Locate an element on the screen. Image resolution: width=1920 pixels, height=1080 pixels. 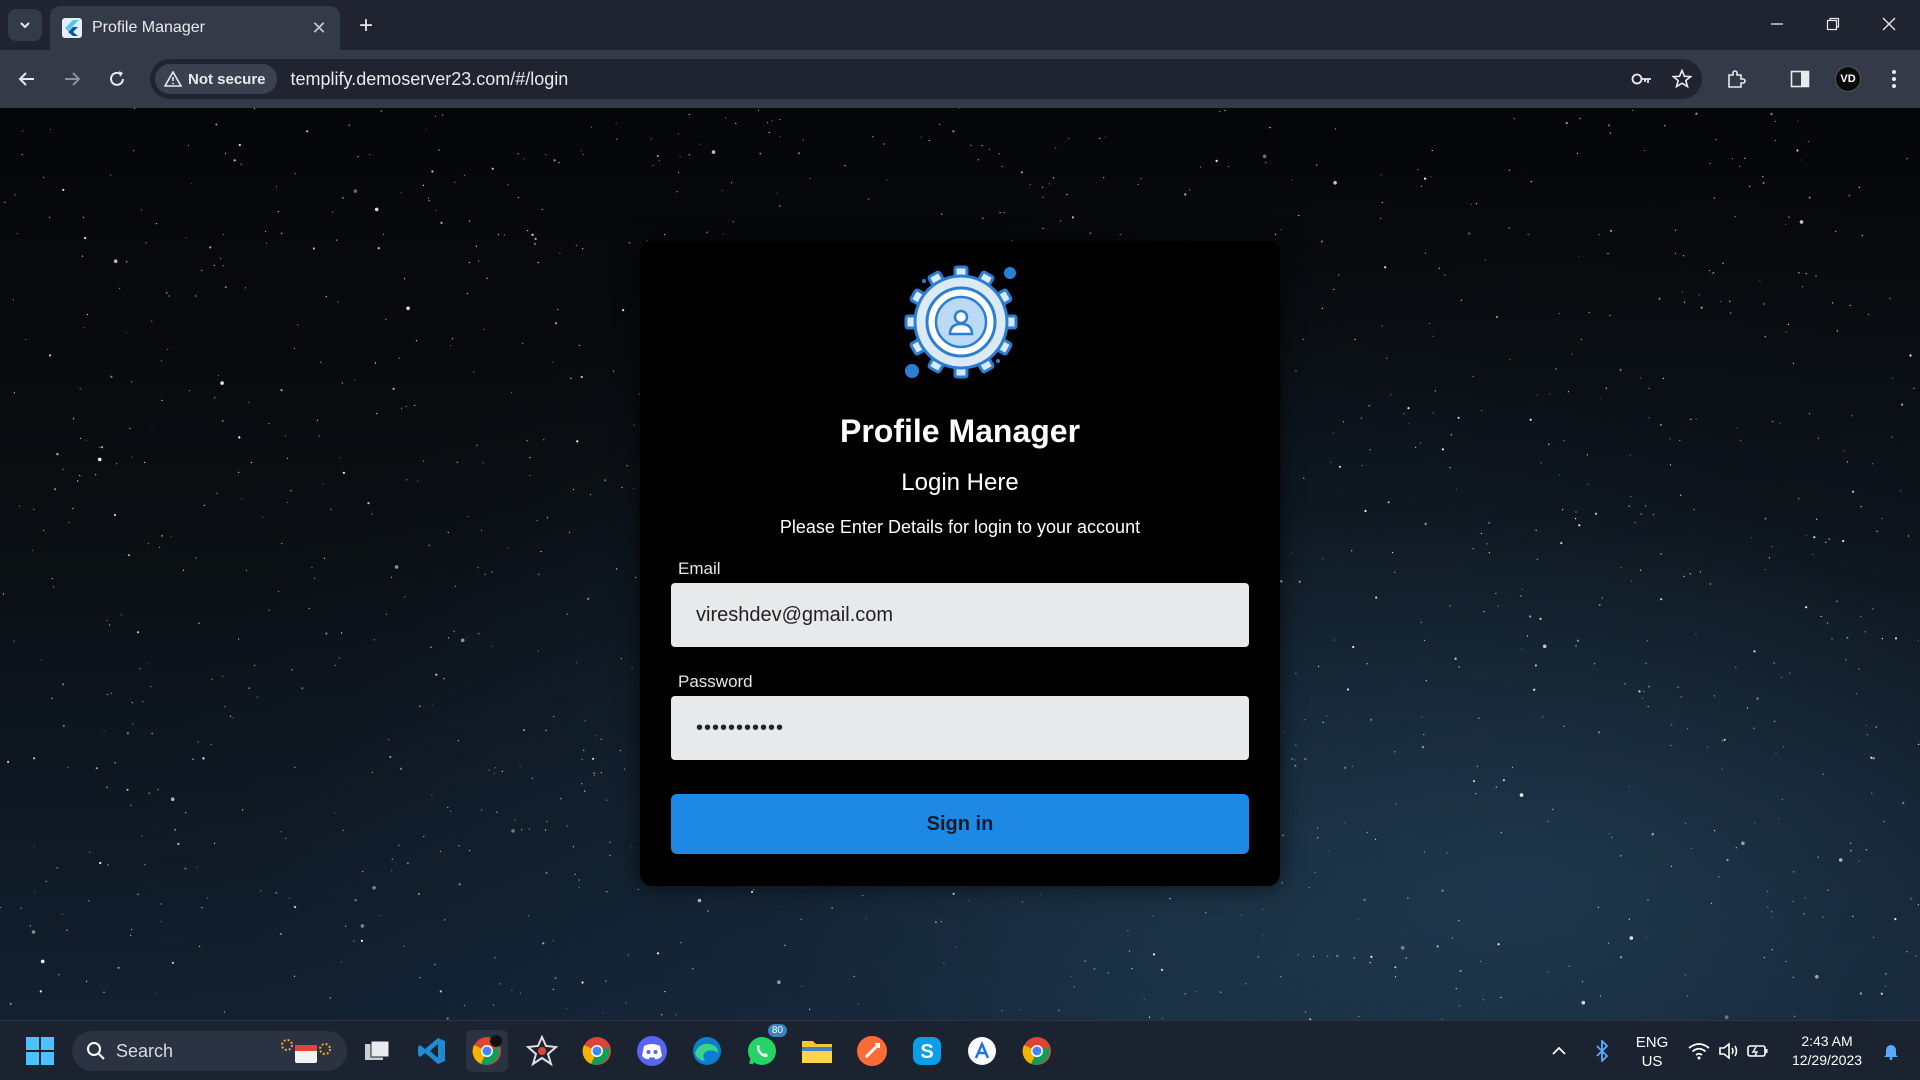
browser-tabstrip: Profile Manager ✕ + is located at coordinates (960, 25).